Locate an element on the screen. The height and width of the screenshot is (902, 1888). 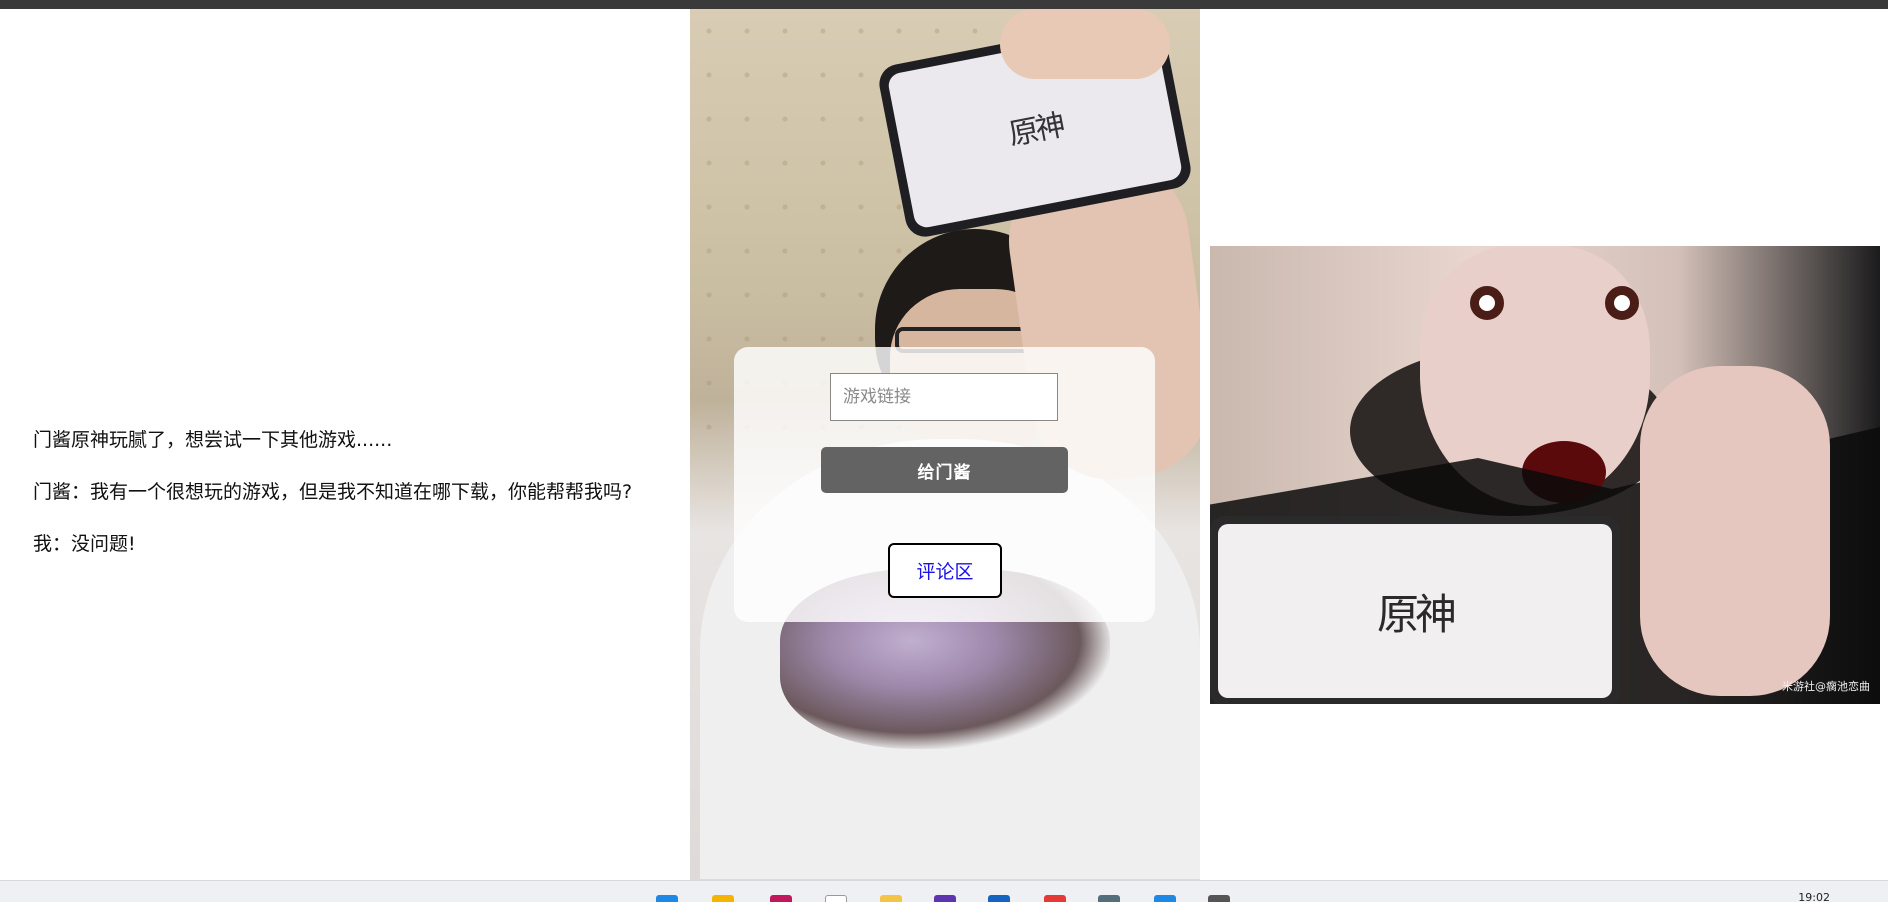
send-to-menjiang-button: 给门酱 is located at coordinates (944, 470).